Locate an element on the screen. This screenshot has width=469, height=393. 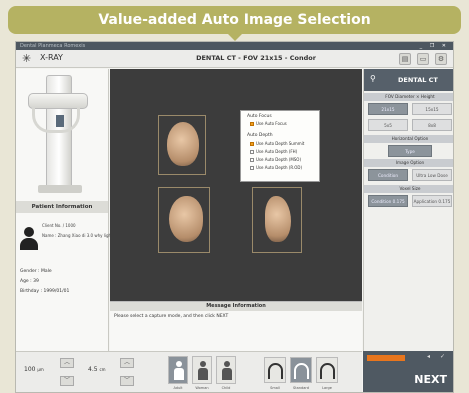
banner-title: Value-added Auto Image Selection is located at coordinates (234, 23).